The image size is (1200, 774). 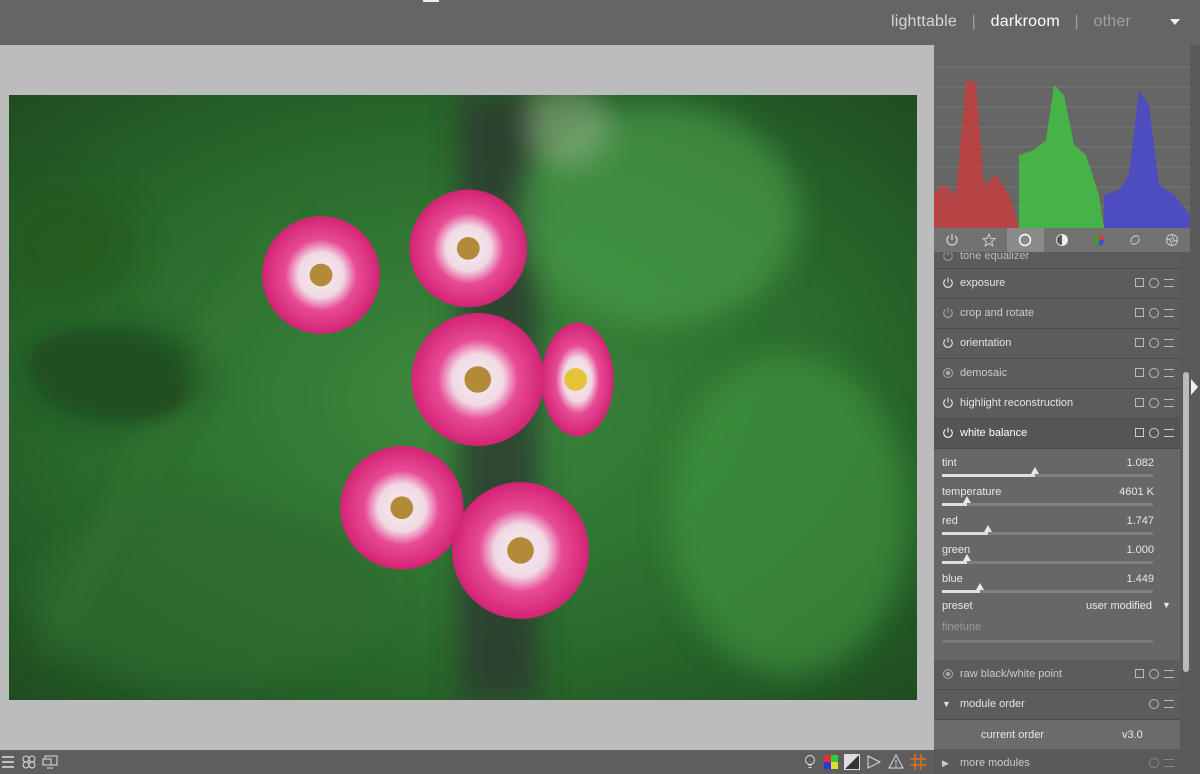 What do you see at coordinates (1098, 240) in the screenshot?
I see `color-wheel-icon` at bounding box center [1098, 240].